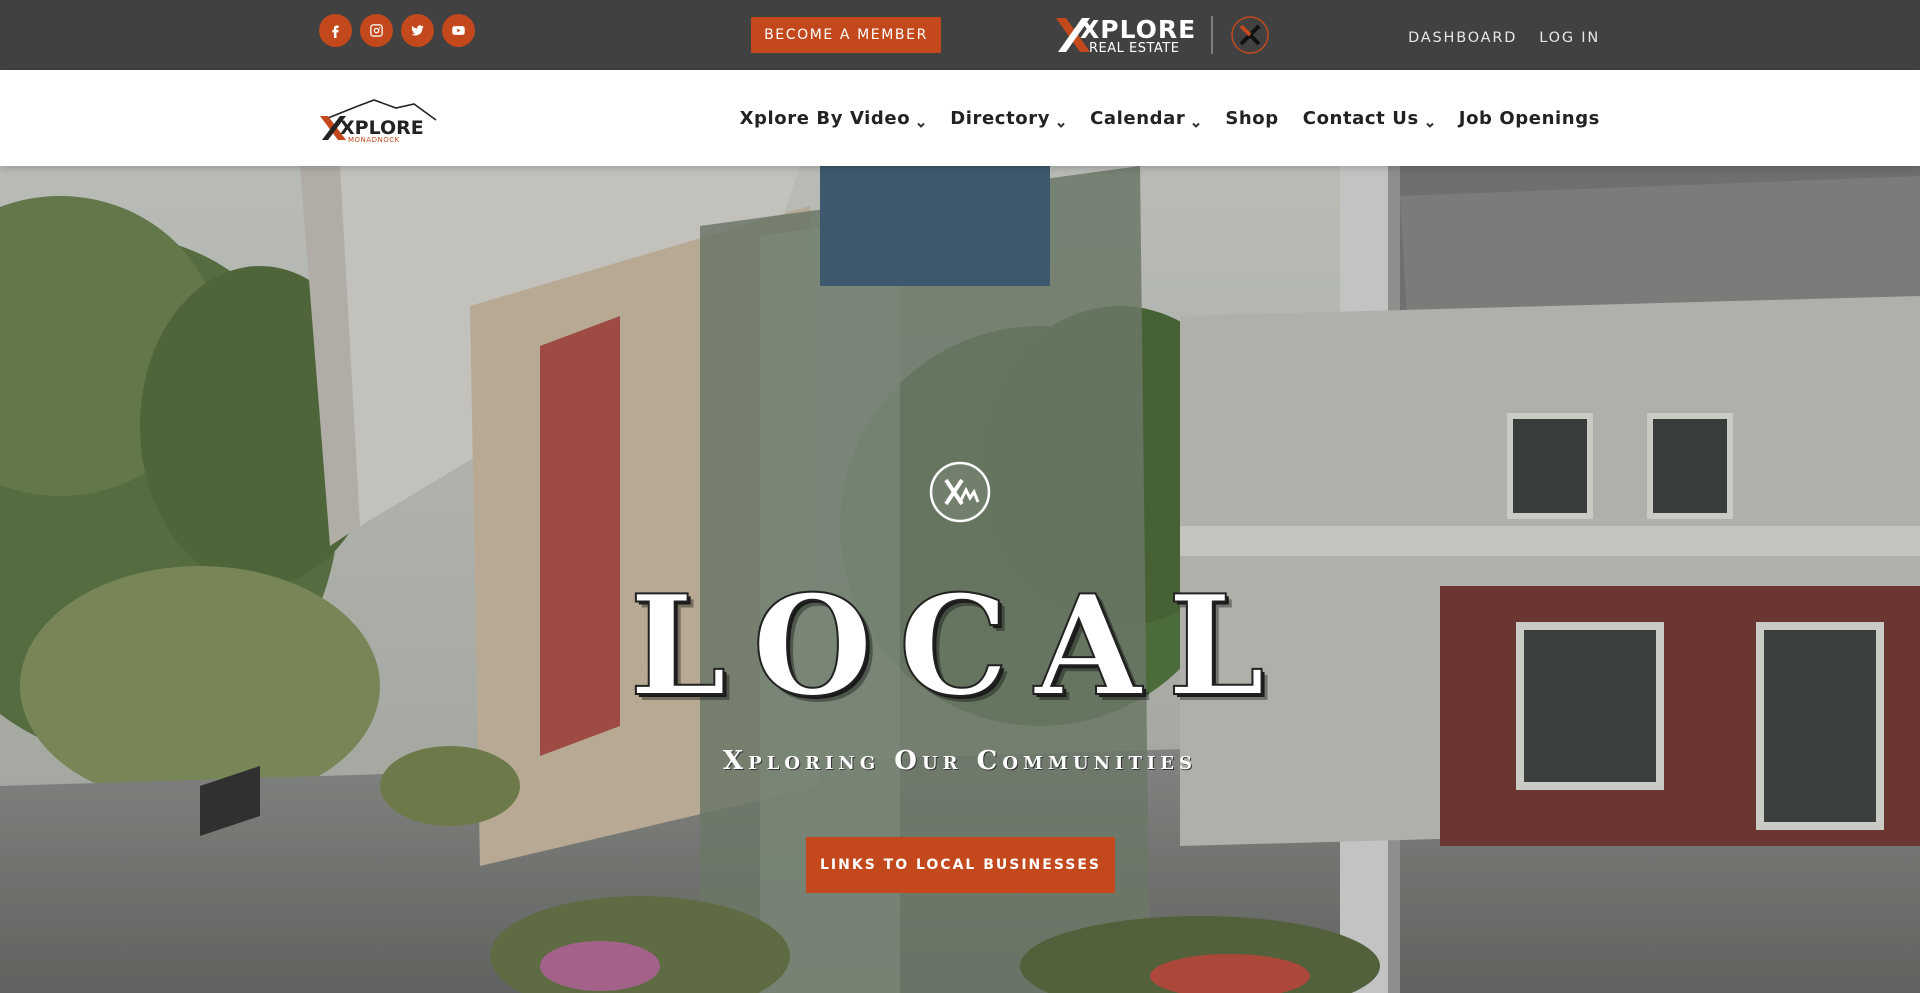  I want to click on instagram-link, so click(376, 30).